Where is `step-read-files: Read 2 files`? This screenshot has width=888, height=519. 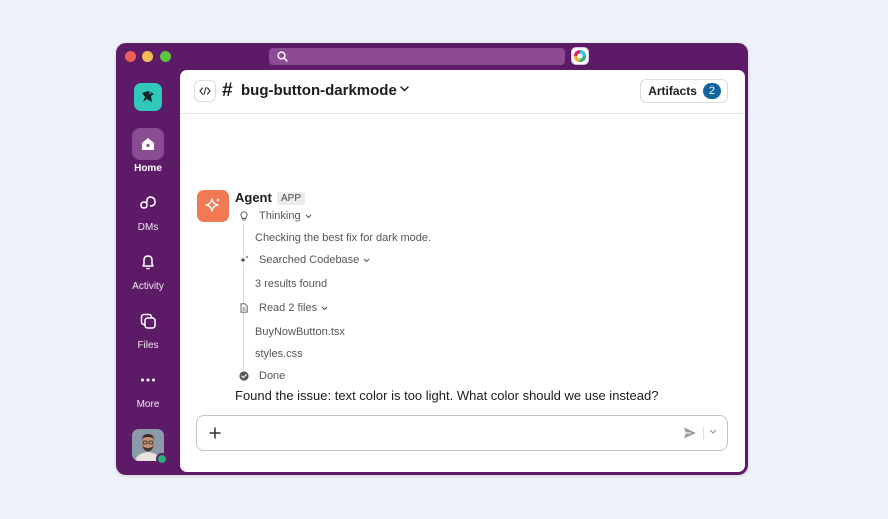 step-read-files: Read 2 files is located at coordinates (283, 308).